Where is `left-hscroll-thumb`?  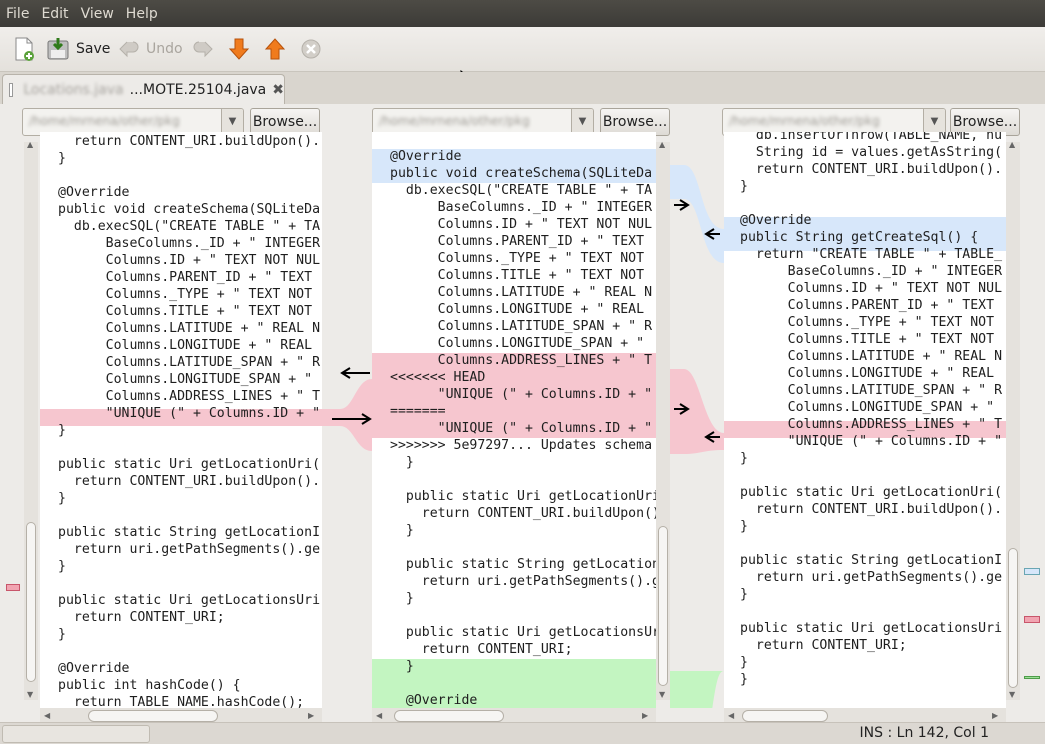
left-hscroll-thumb is located at coordinates (153, 716).